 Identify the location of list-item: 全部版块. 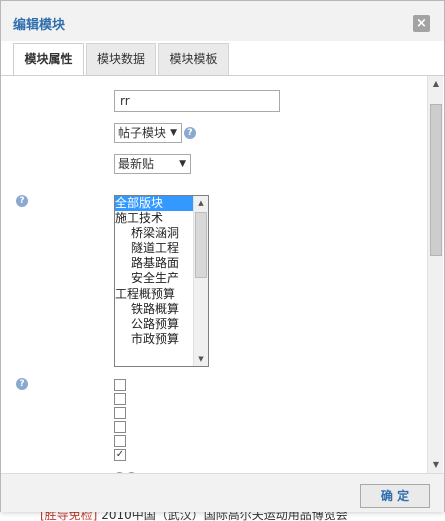
(154, 204).